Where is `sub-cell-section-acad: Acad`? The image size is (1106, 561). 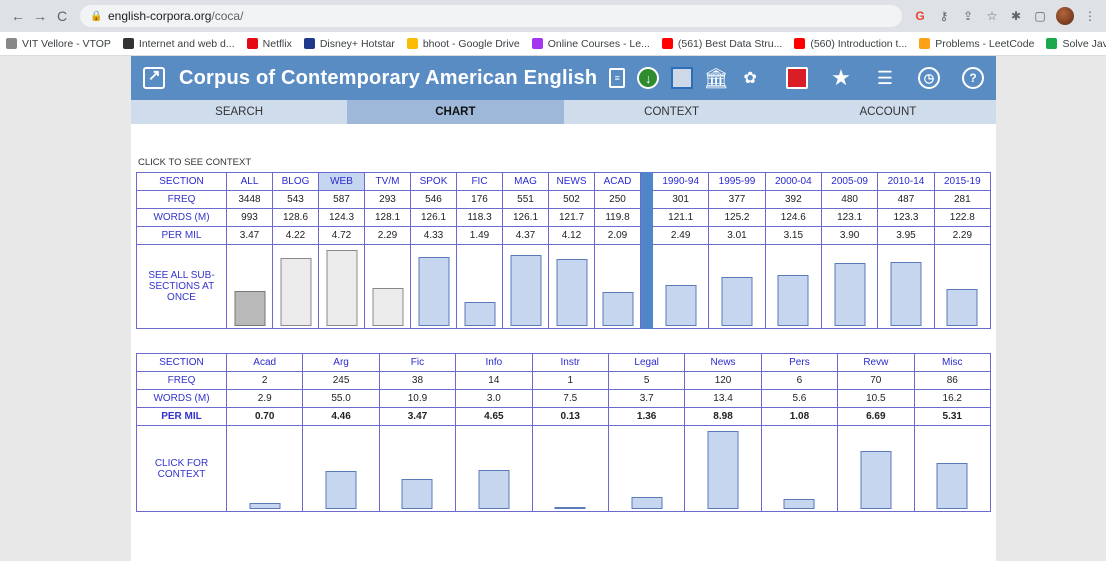 sub-cell-section-acad: Acad is located at coordinates (264, 362).